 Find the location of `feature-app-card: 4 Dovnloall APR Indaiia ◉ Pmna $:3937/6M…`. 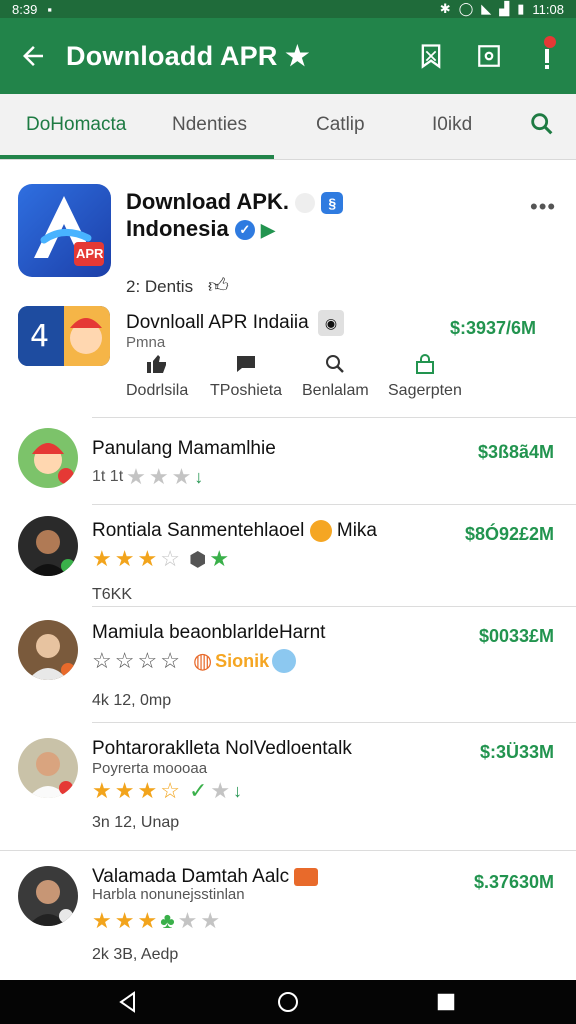

feature-app-card: 4 Dovnloall APR Indaiia ◉ Pmna $:3937/6M… is located at coordinates (288, 361).